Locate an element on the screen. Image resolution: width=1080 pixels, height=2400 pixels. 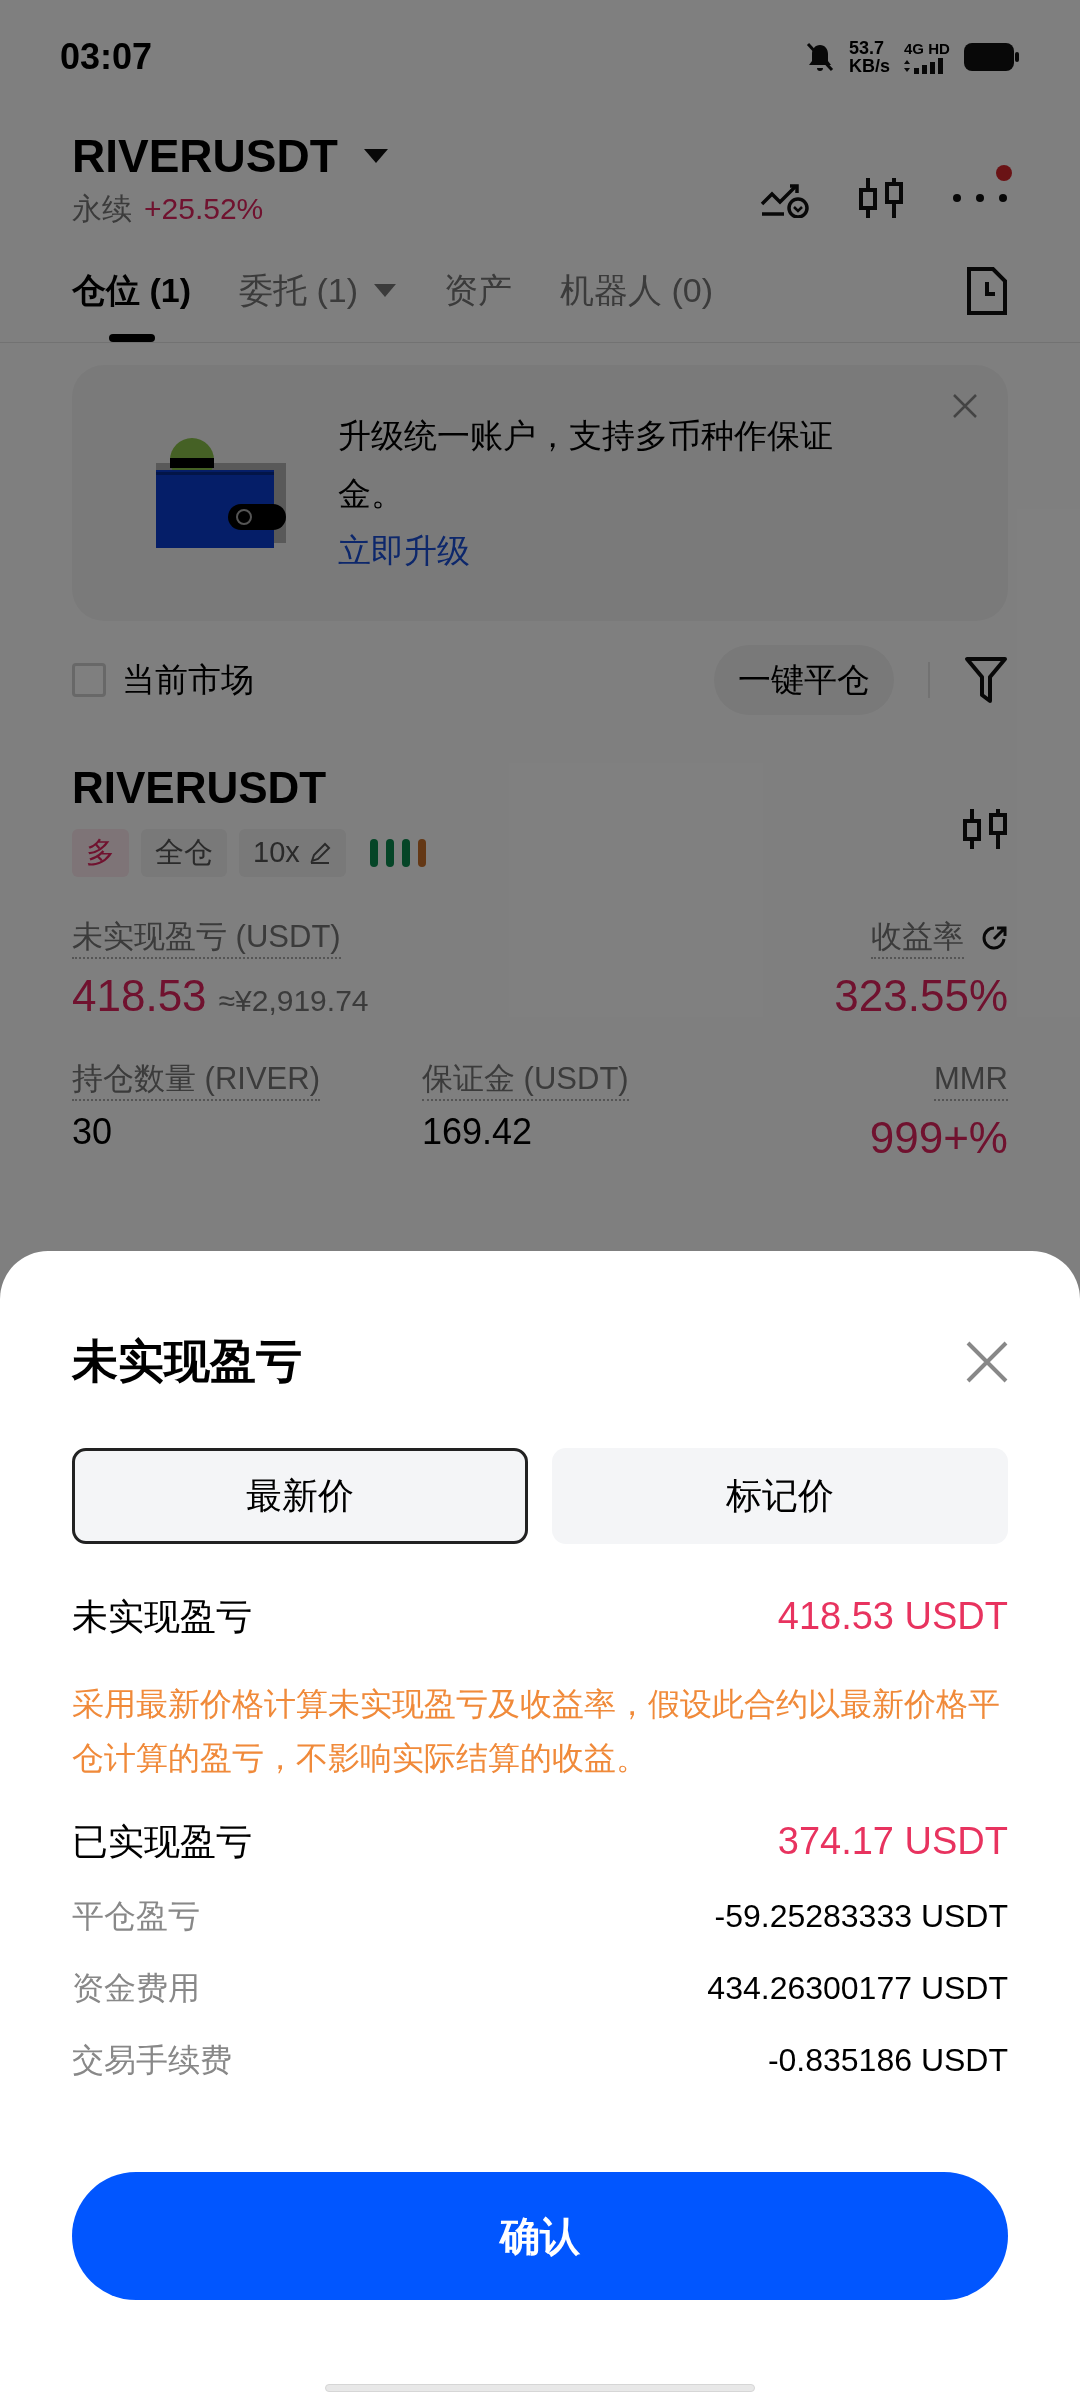
tab: 仓位 (1) is located at coordinates (131, 303).